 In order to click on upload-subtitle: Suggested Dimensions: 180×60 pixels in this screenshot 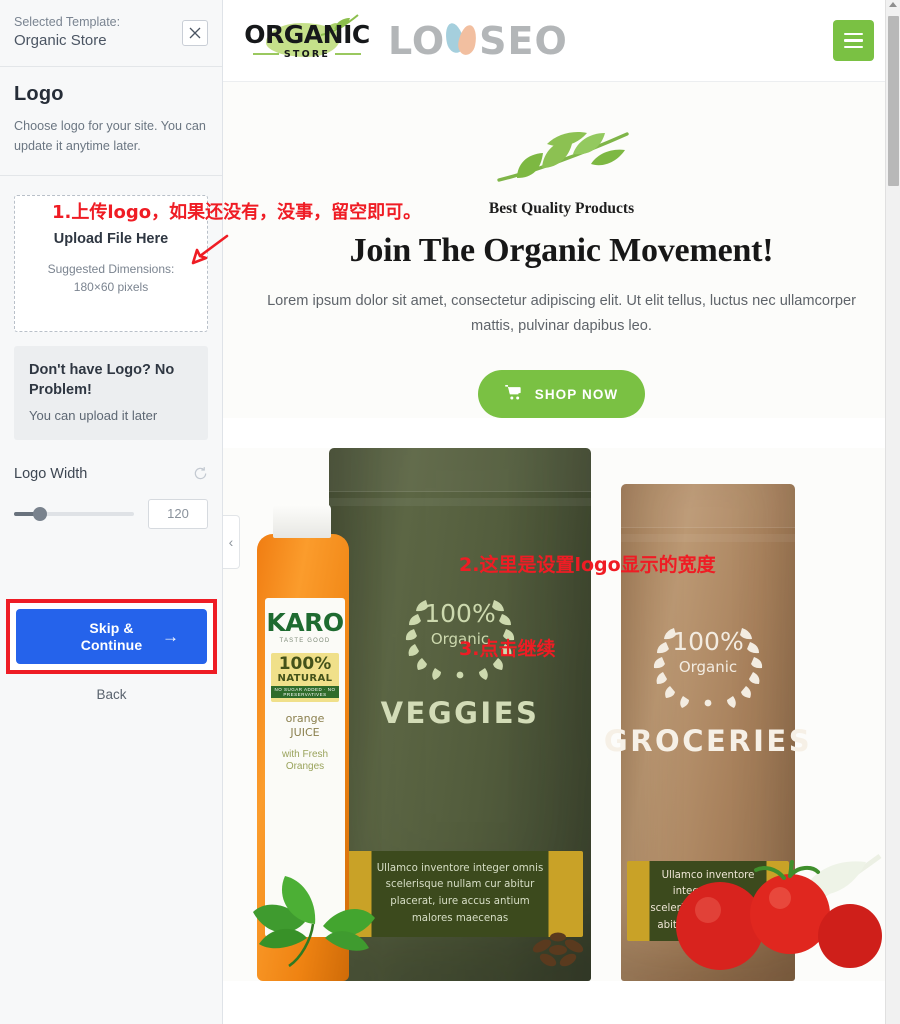, I will do `click(111, 277)`.